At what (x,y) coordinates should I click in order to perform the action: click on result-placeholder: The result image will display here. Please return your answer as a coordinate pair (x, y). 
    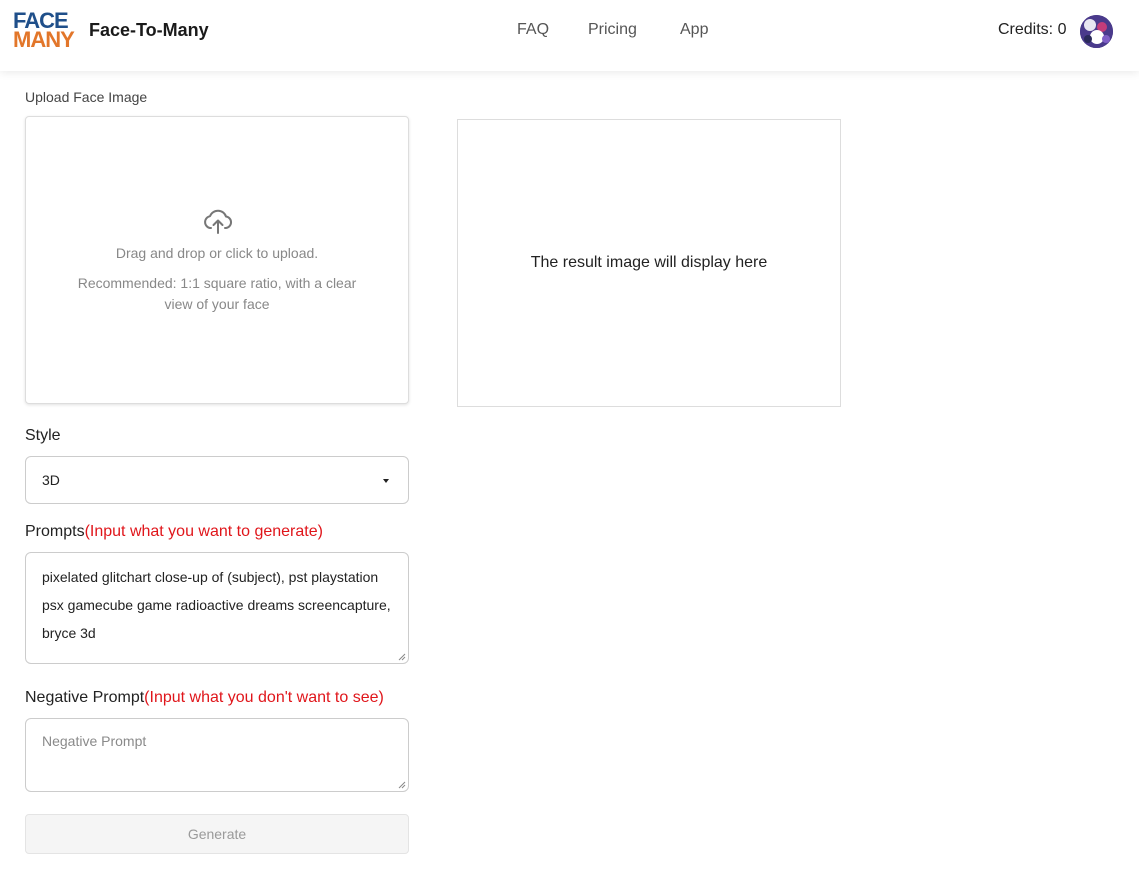
    Looking at the image, I should click on (649, 262).